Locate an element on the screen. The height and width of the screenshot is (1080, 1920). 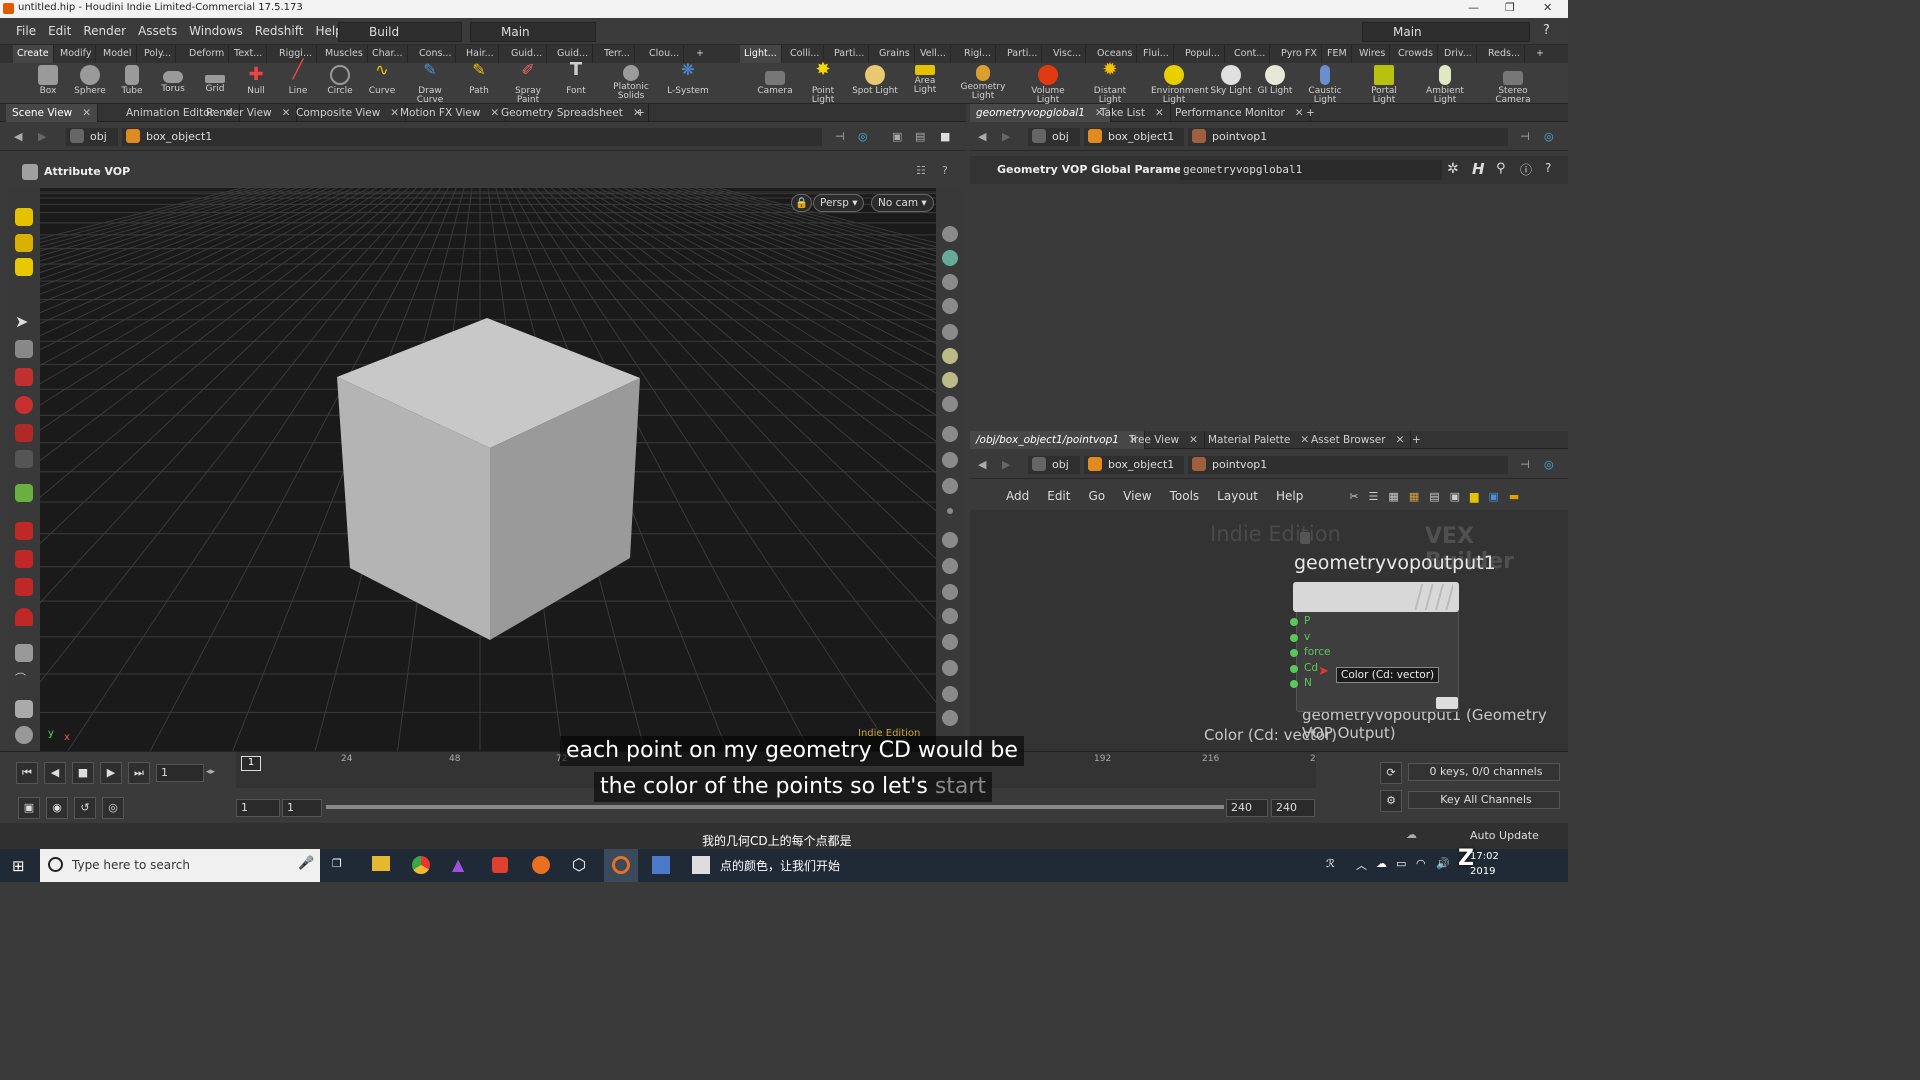
step-back-icon: ◂▸ is located at coordinates (210, 772).